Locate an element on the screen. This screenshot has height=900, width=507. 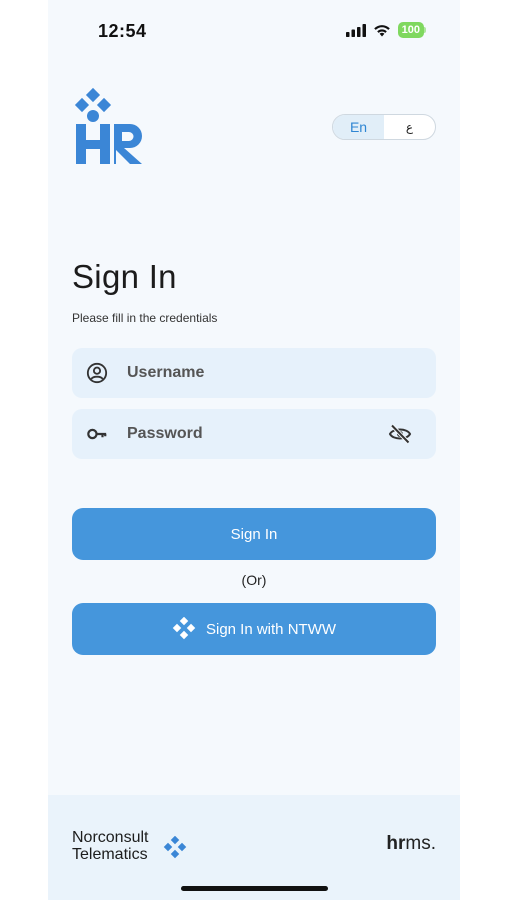
status-icons: 100 is located at coordinates (385, 30).